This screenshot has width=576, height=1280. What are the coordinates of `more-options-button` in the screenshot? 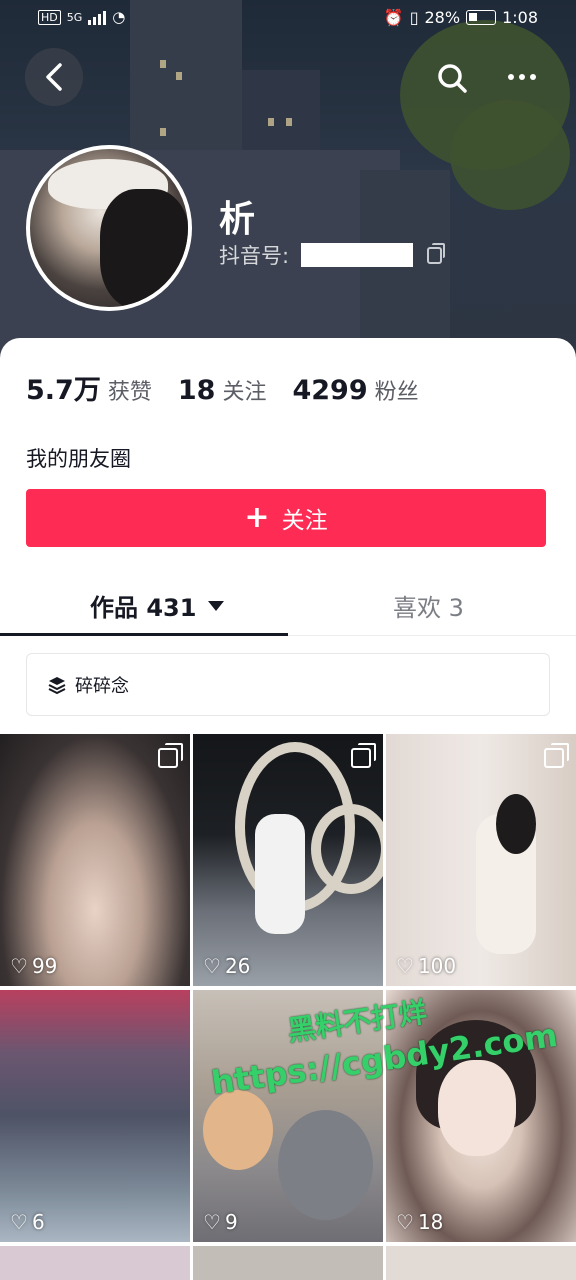 It's located at (522, 77).